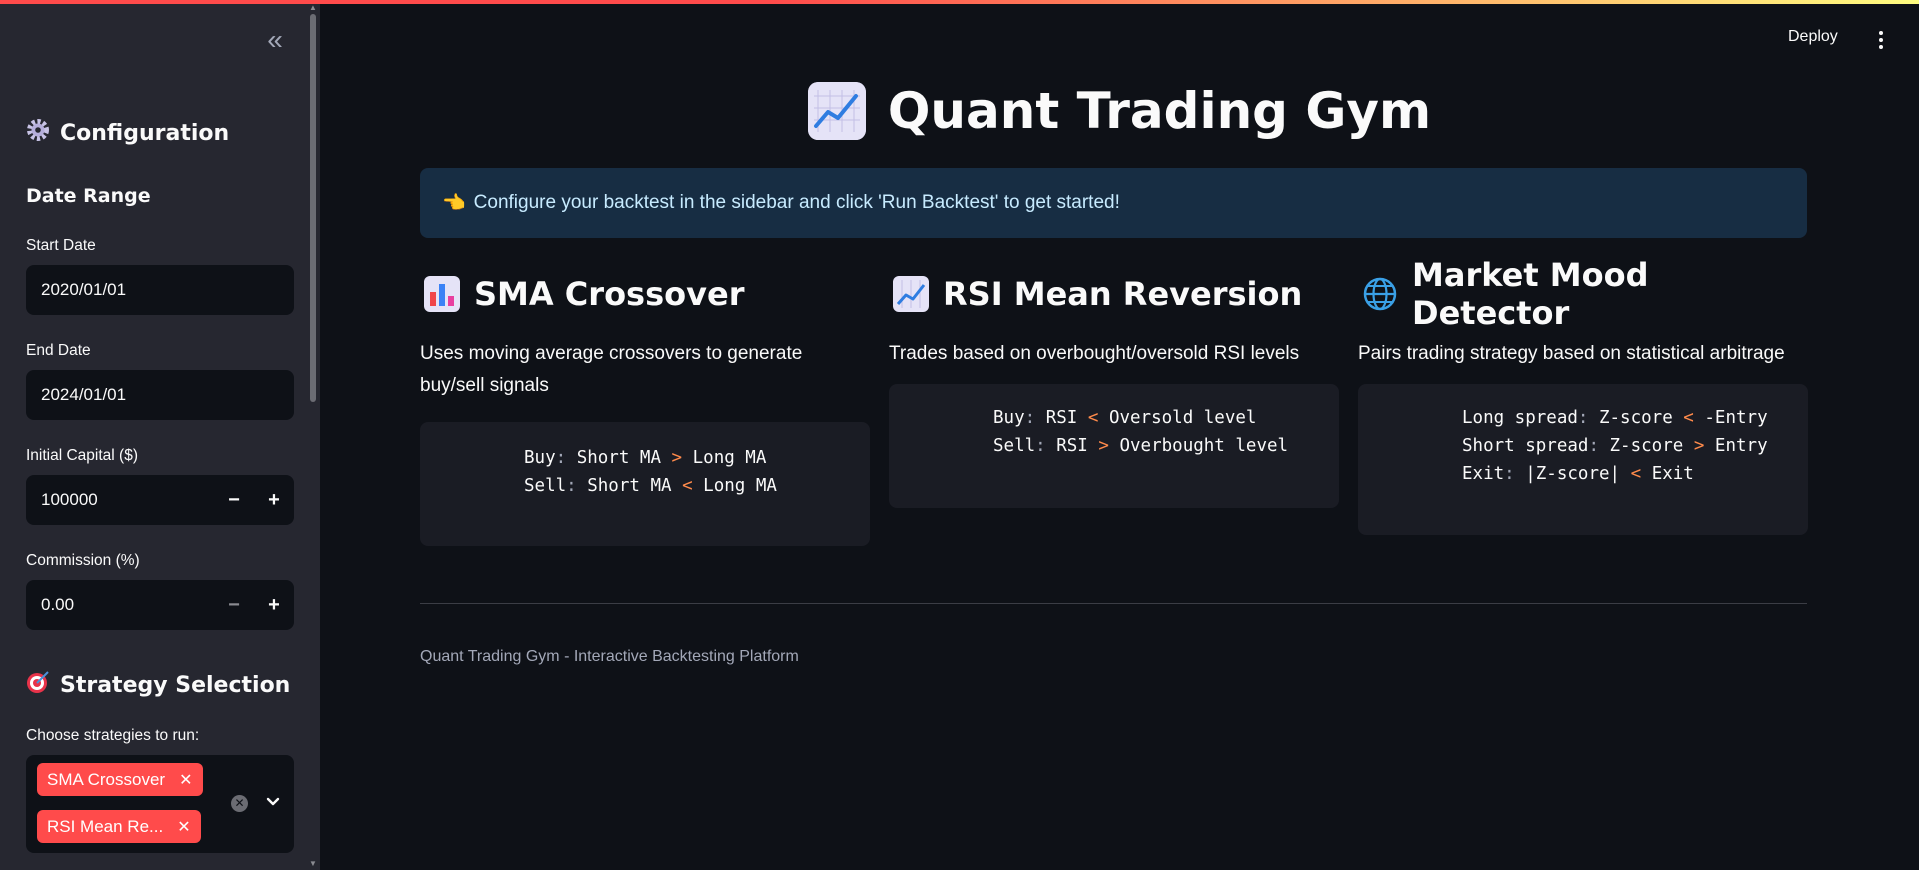 This screenshot has width=1919, height=870. I want to click on initial-capital-label: Initial Capital ($), so click(82, 455).